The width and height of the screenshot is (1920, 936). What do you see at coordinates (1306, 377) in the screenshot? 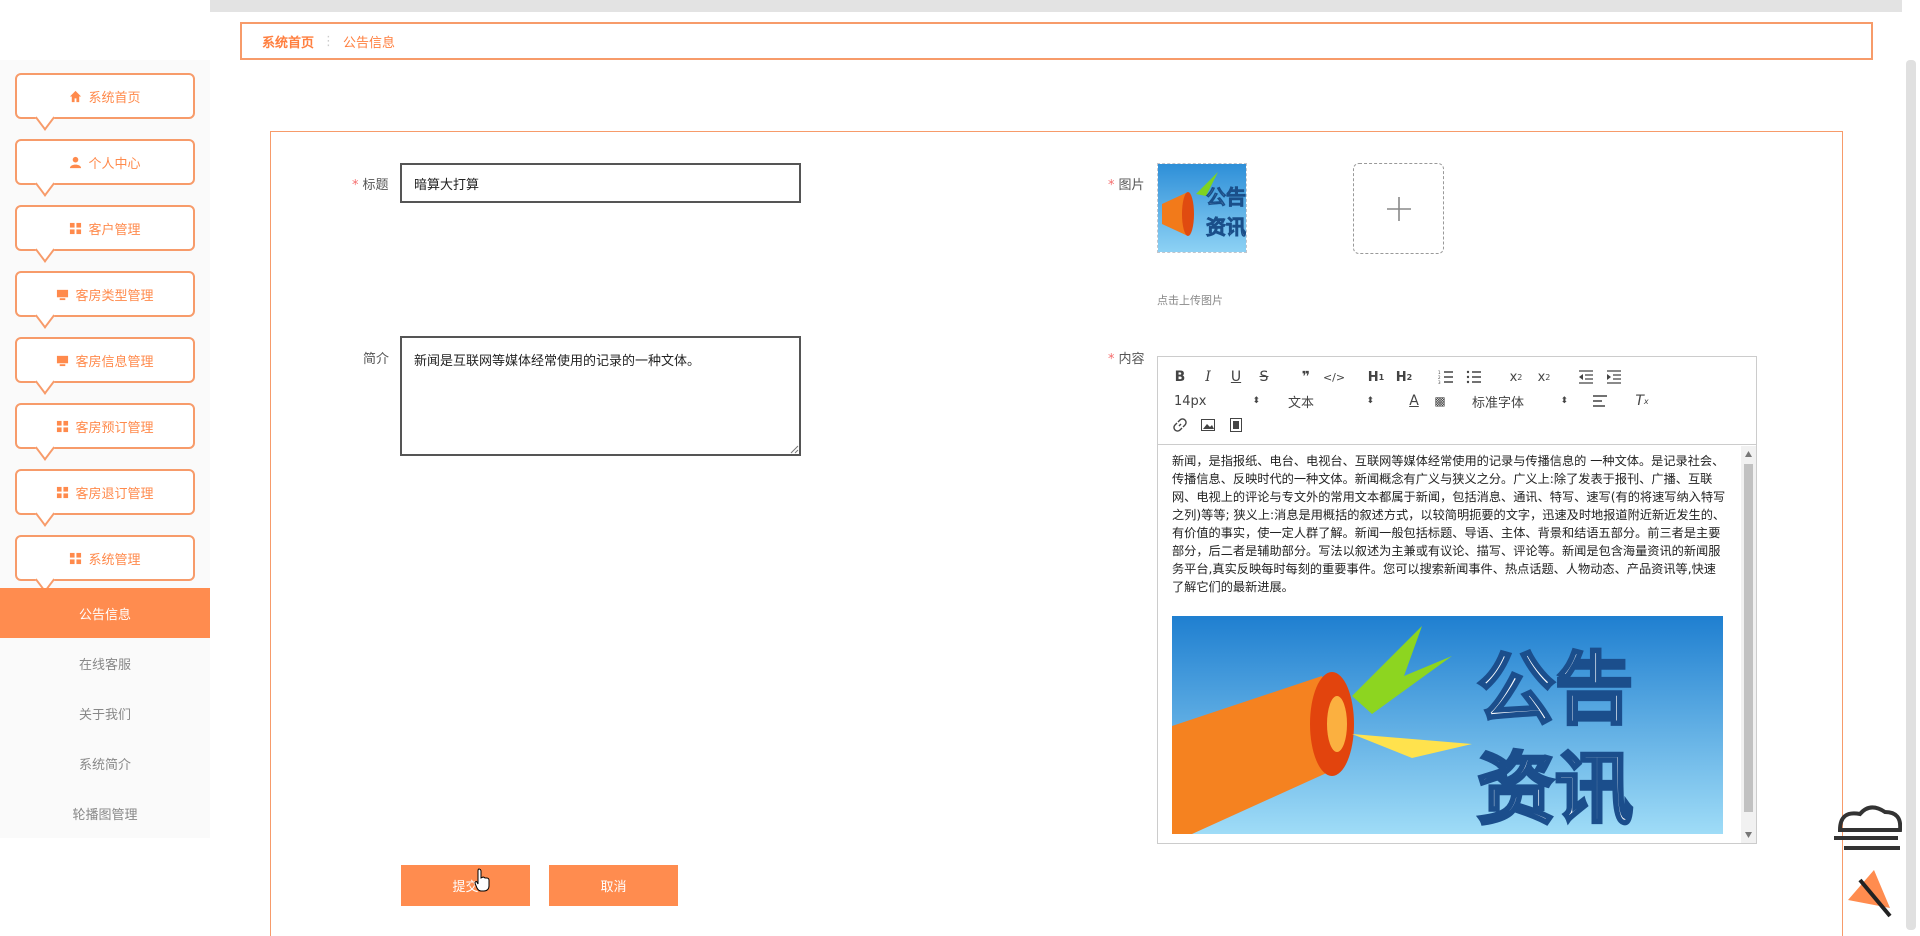
I see `blockquote-icon: ❞` at bounding box center [1306, 377].